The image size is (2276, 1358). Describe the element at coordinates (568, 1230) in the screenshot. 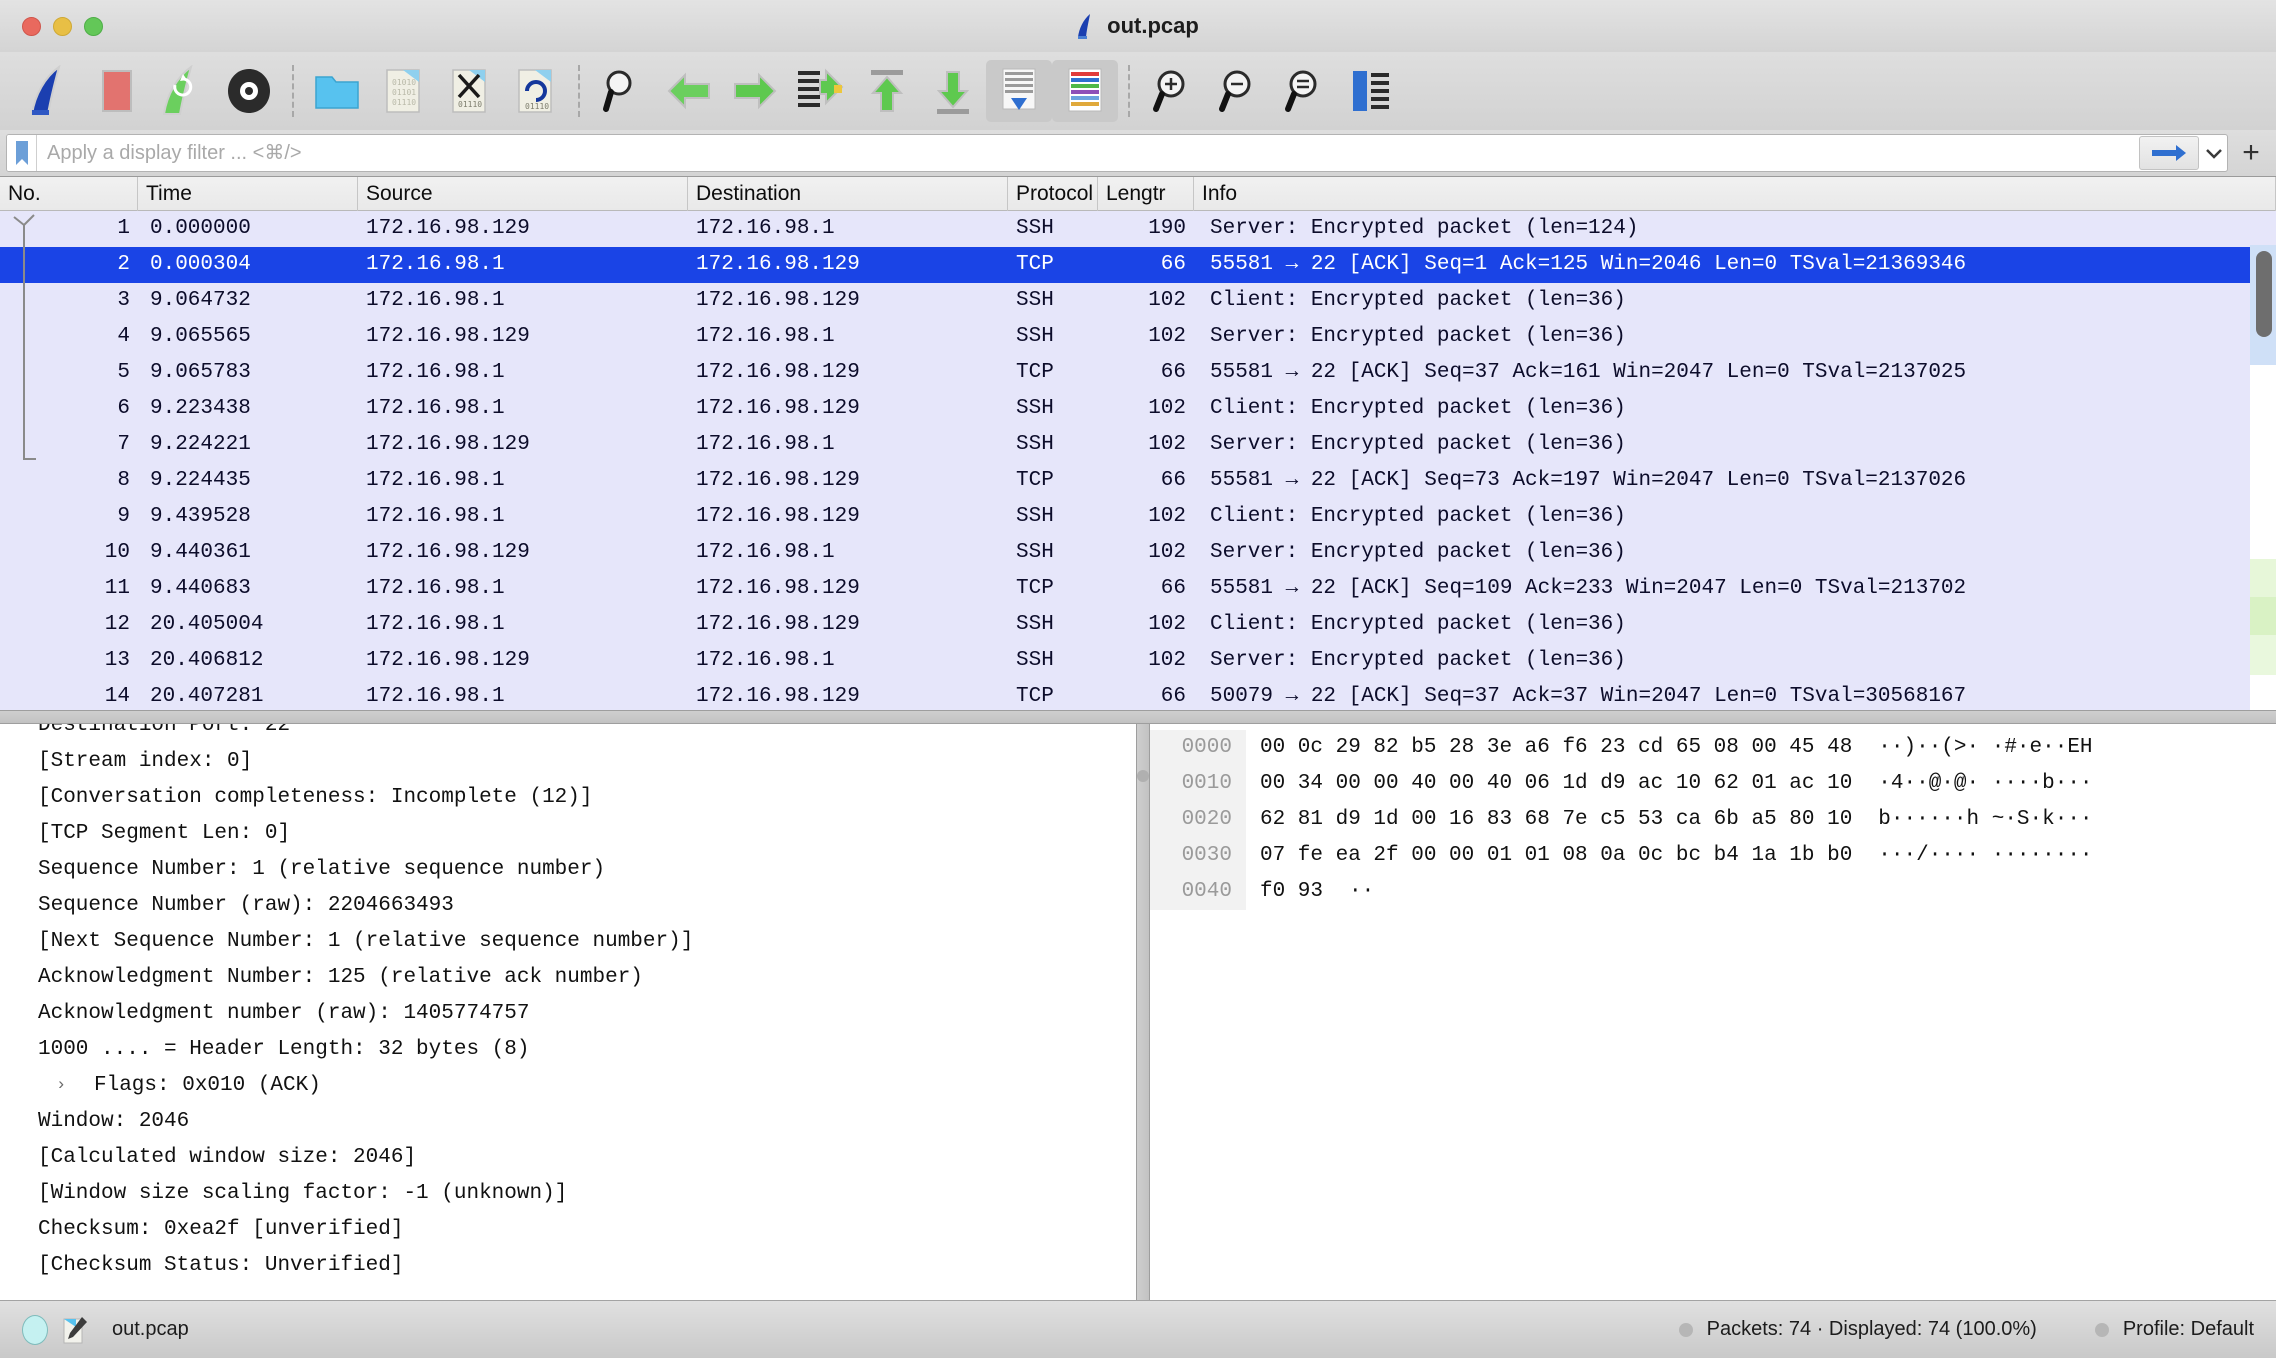

I see `detail-field-row: Checksum: 0xea2f [unverified]` at that location.